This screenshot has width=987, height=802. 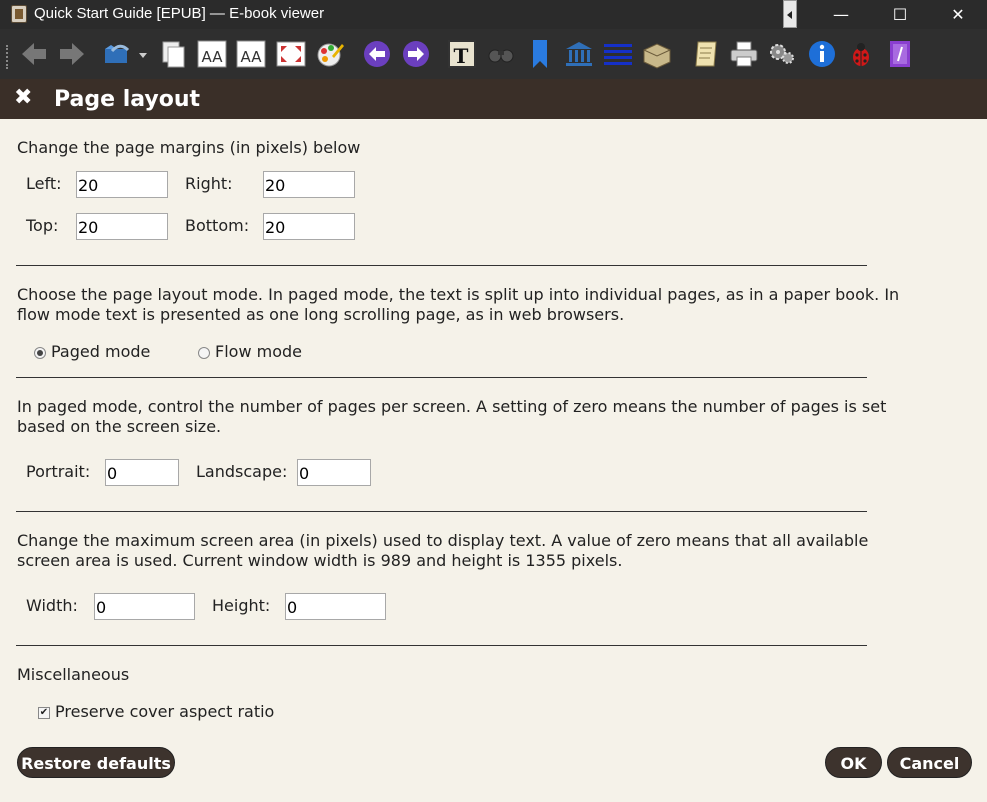 I want to click on preserve-cover-label: Preserve cover aspect ratio, so click(x=164, y=711).